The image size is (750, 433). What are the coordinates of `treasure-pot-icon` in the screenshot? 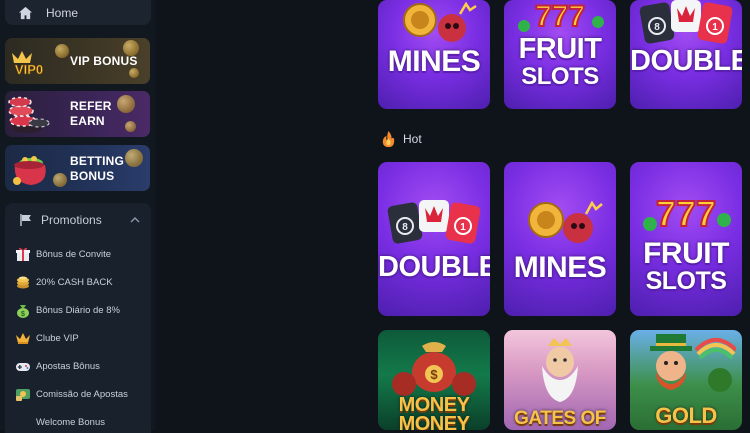 It's located at (29, 170).